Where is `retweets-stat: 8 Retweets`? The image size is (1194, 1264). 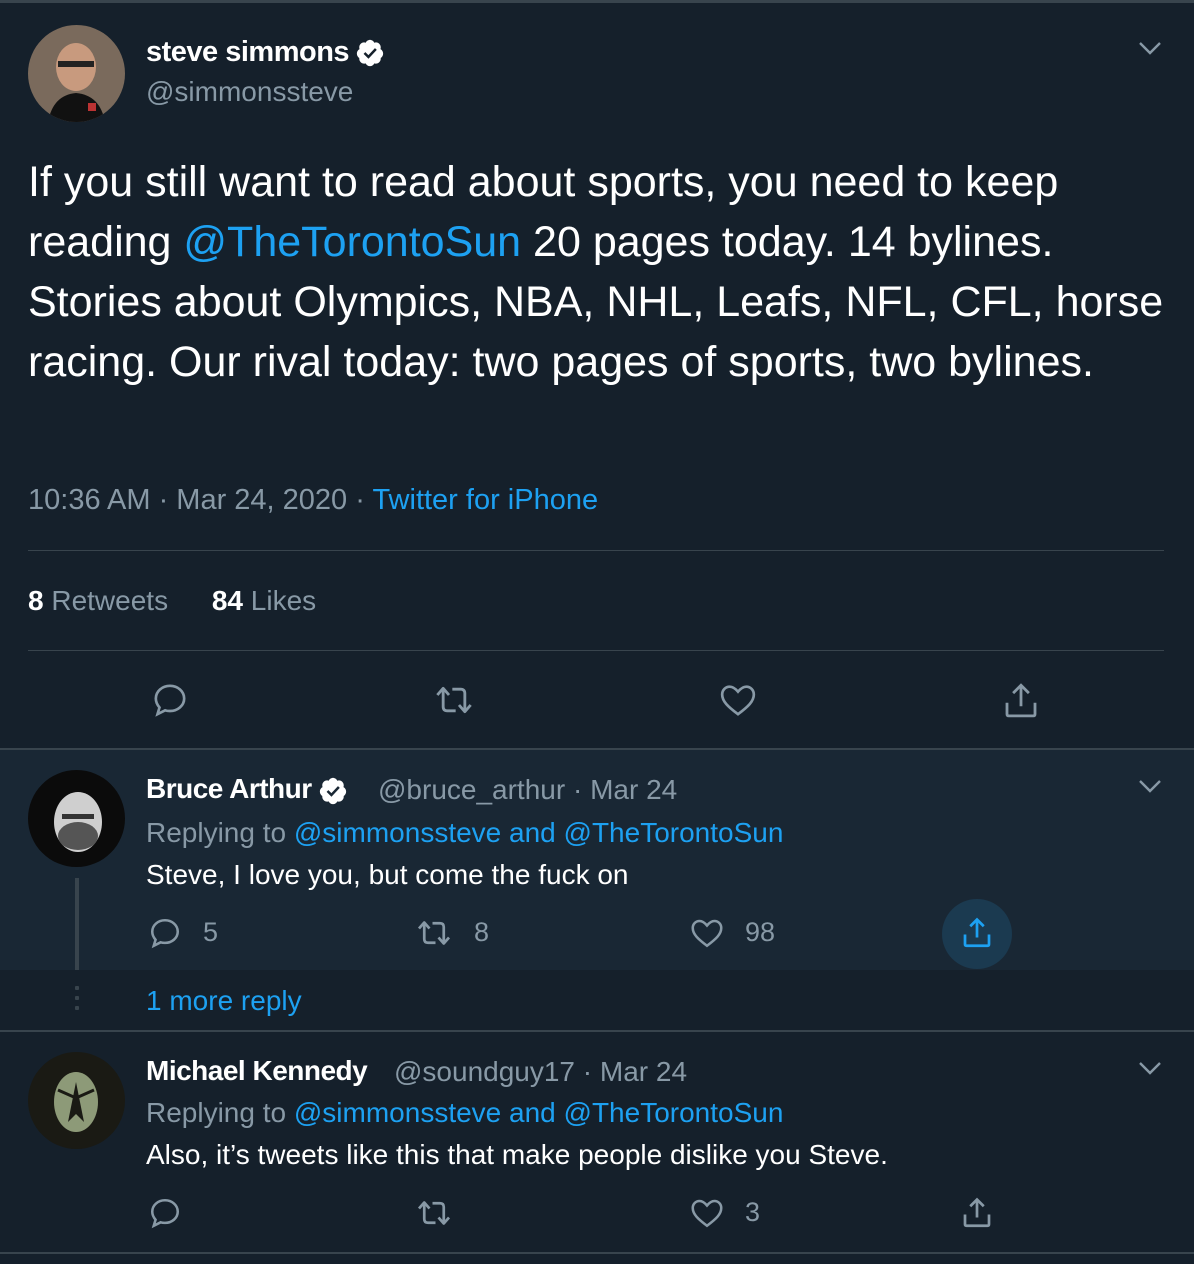
retweets-stat: 8 Retweets is located at coordinates (98, 600).